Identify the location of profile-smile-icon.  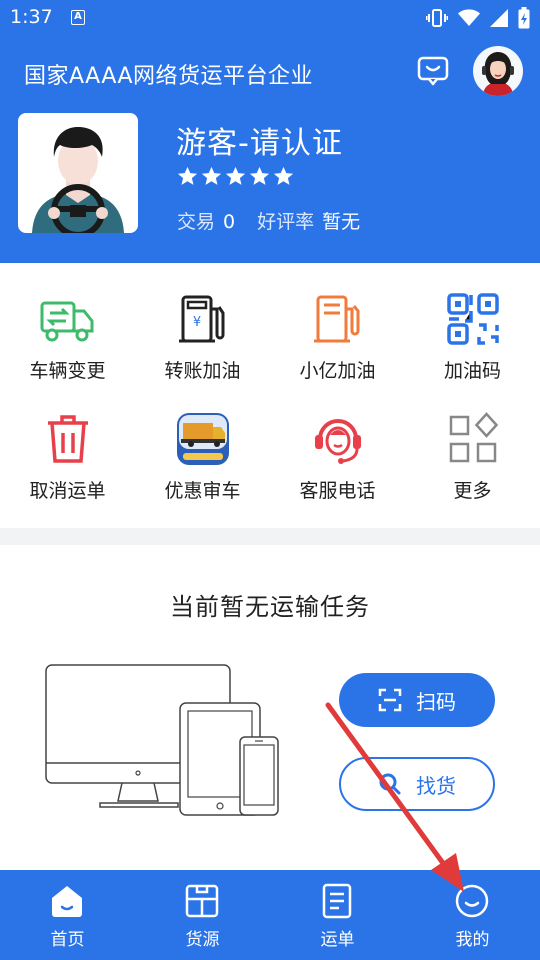
(472, 901).